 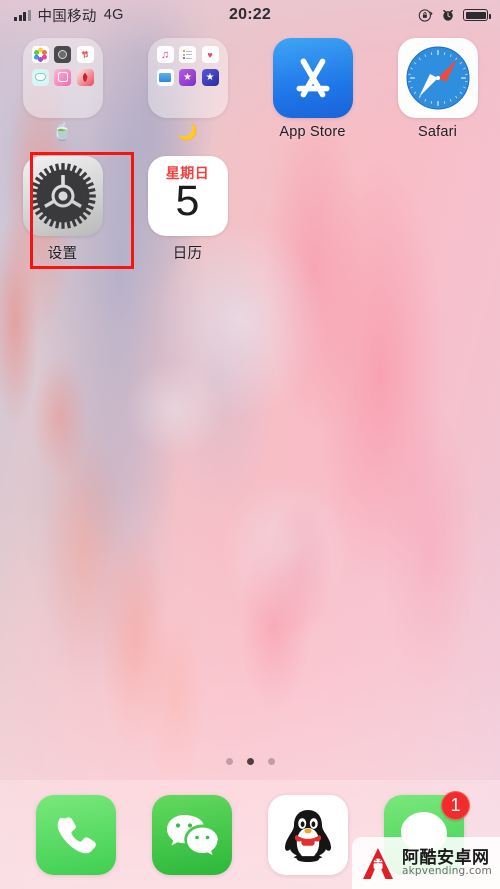 I want to click on alarm-clock-icon, so click(x=448, y=15).